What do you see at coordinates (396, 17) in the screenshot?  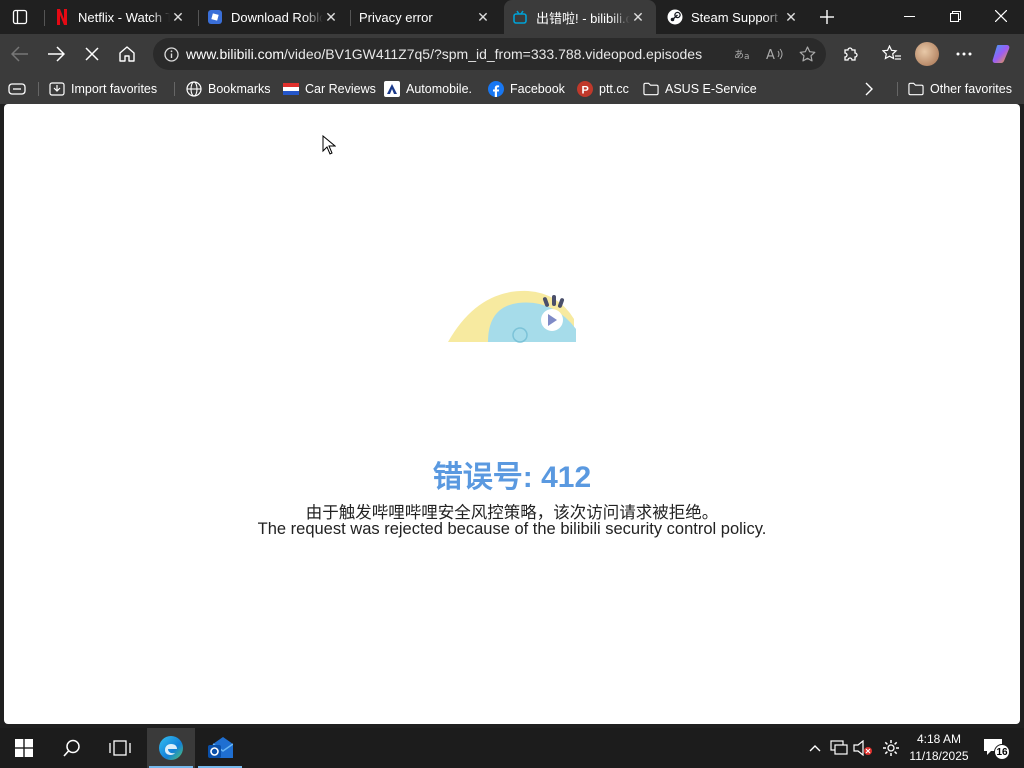 I see `tab-title: Privacy error` at bounding box center [396, 17].